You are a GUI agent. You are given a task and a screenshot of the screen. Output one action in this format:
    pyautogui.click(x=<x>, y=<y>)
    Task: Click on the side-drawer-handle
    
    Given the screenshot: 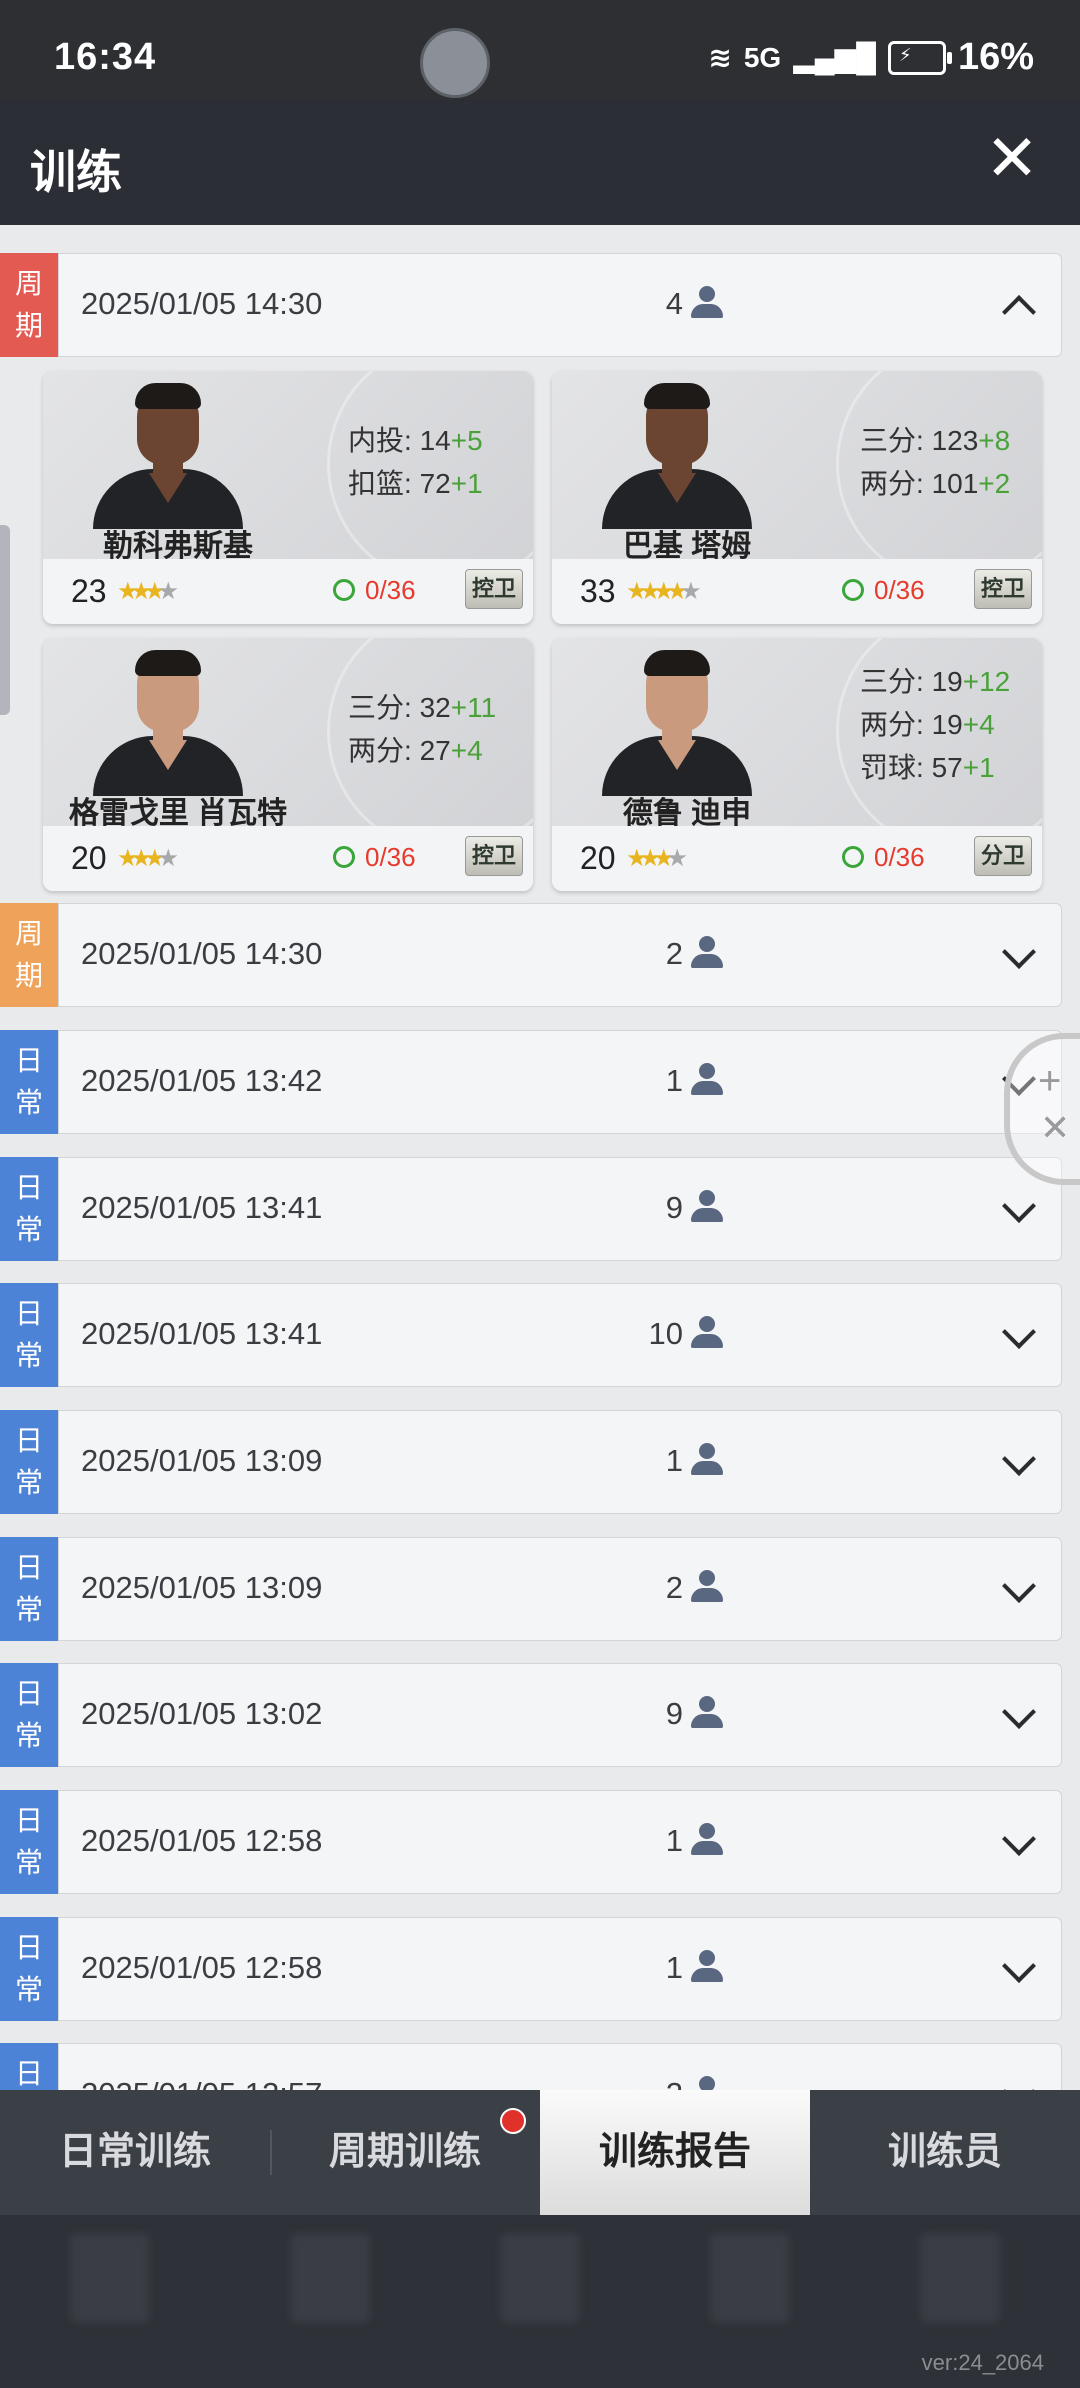 What is the action you would take?
    pyautogui.click(x=5, y=620)
    